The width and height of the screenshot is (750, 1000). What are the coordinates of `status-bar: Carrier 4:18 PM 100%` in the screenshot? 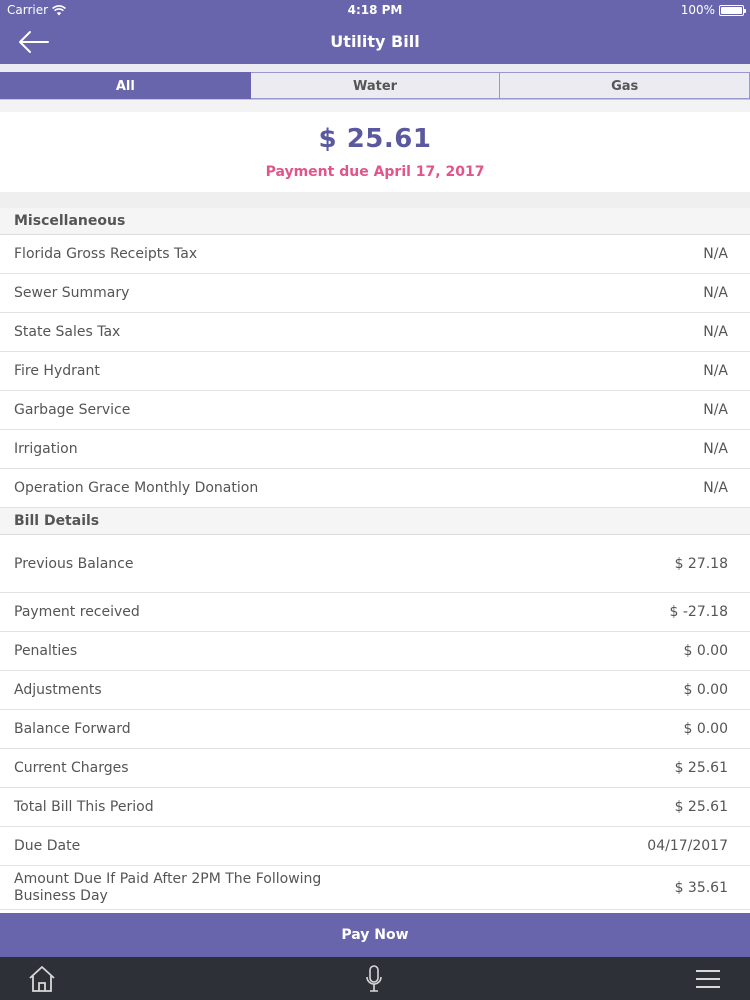 It's located at (375, 10).